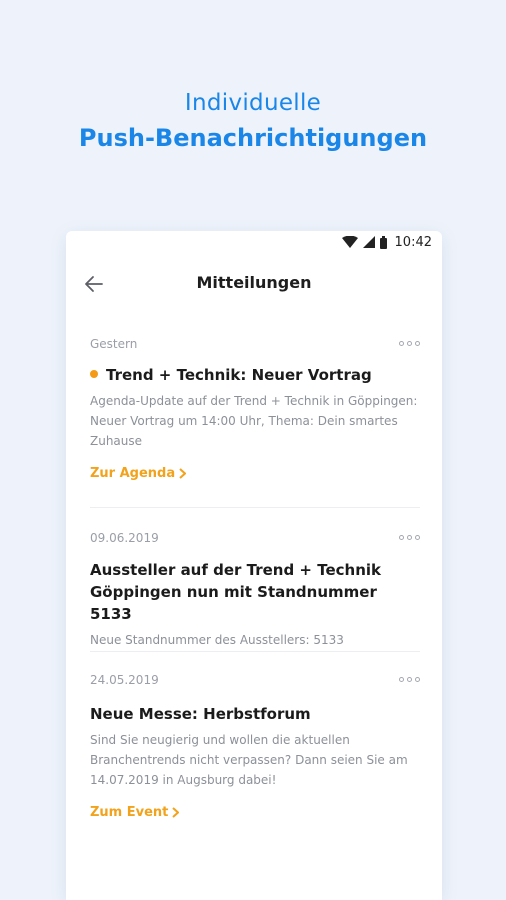 This screenshot has height=900, width=506. What do you see at coordinates (124, 680) in the screenshot?
I see `notification-date: 24.05.2019` at bounding box center [124, 680].